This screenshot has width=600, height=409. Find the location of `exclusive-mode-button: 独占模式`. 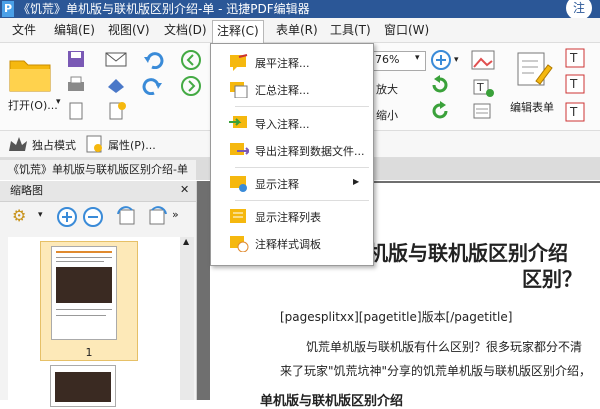

exclusive-mode-button: 独占模式 is located at coordinates (54, 145).